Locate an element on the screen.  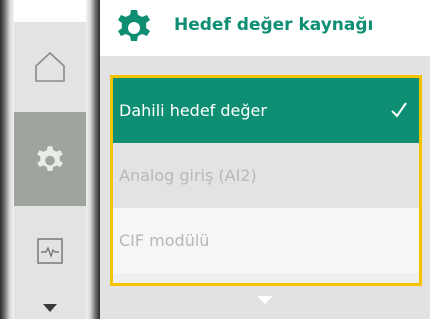
nav-item-settings is located at coordinates (50, 159).